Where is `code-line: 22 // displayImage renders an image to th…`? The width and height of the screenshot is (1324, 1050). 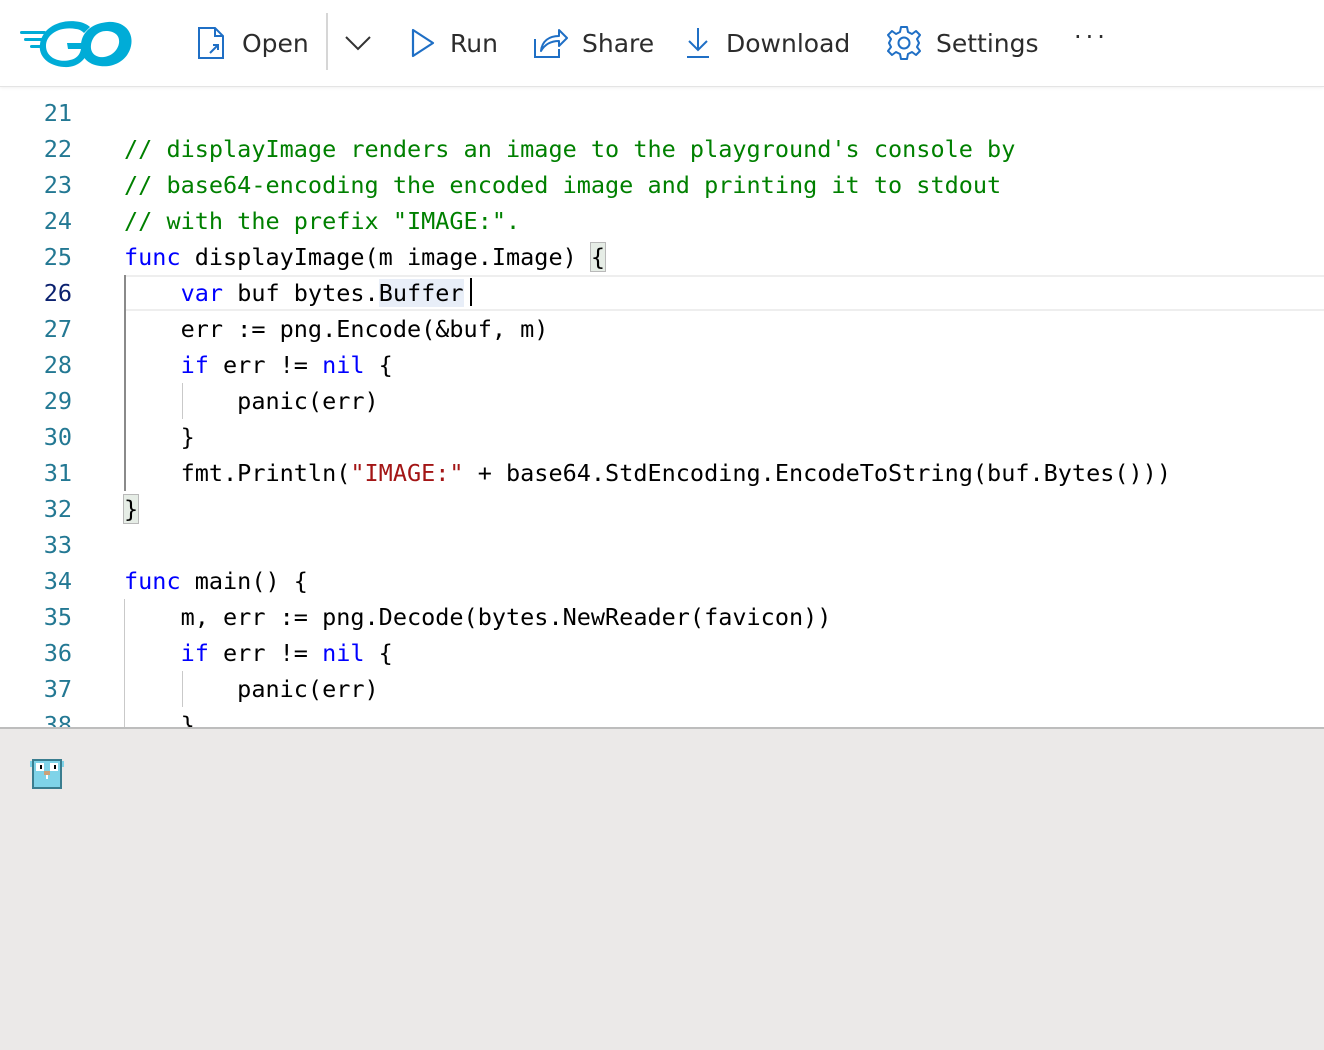
code-line: 22 // displayImage renders an image to th… is located at coordinates (662, 149).